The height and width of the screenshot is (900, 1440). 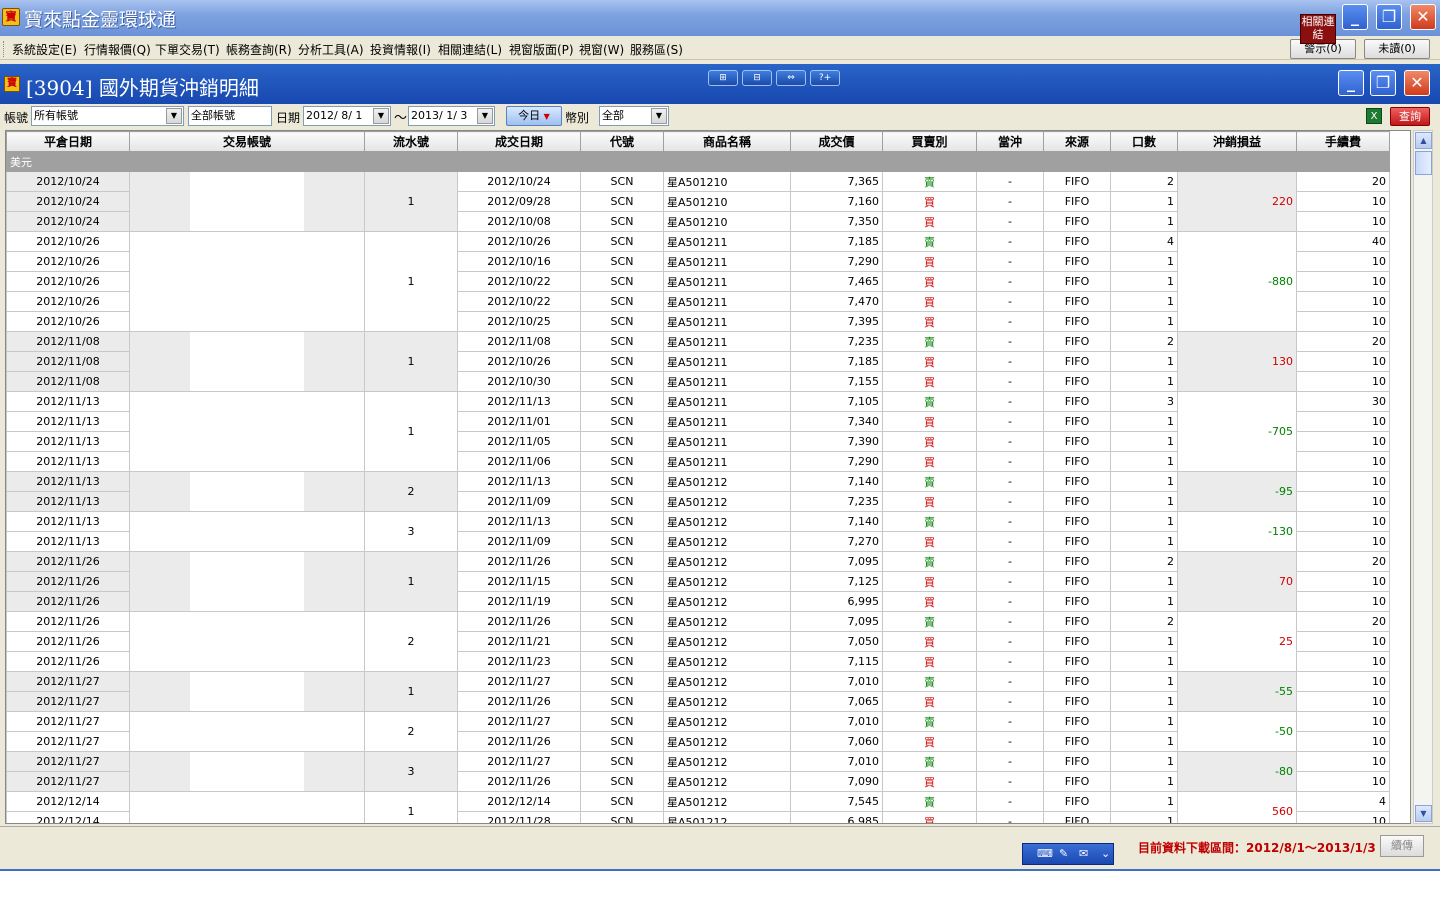 What do you see at coordinates (1063, 853) in the screenshot?
I see `pen-icon: ✎` at bounding box center [1063, 853].